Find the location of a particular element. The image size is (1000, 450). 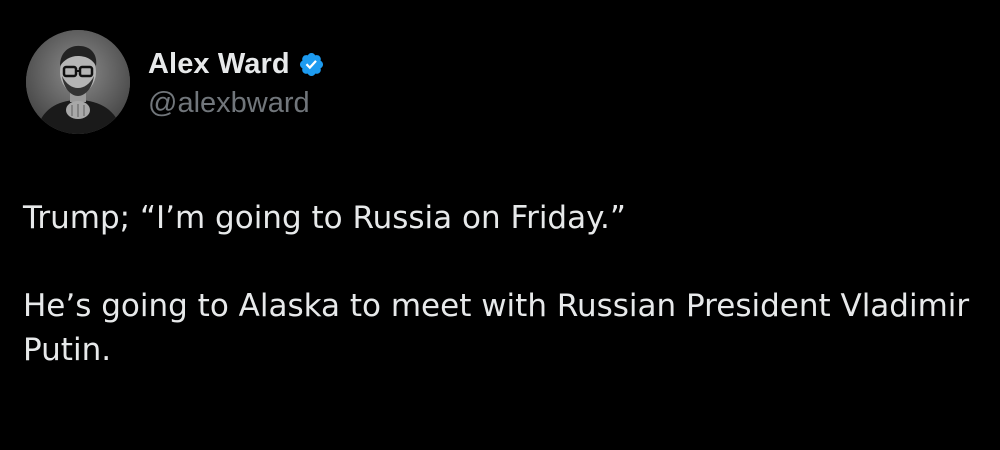

name-row: Alex Ward is located at coordinates (236, 65).